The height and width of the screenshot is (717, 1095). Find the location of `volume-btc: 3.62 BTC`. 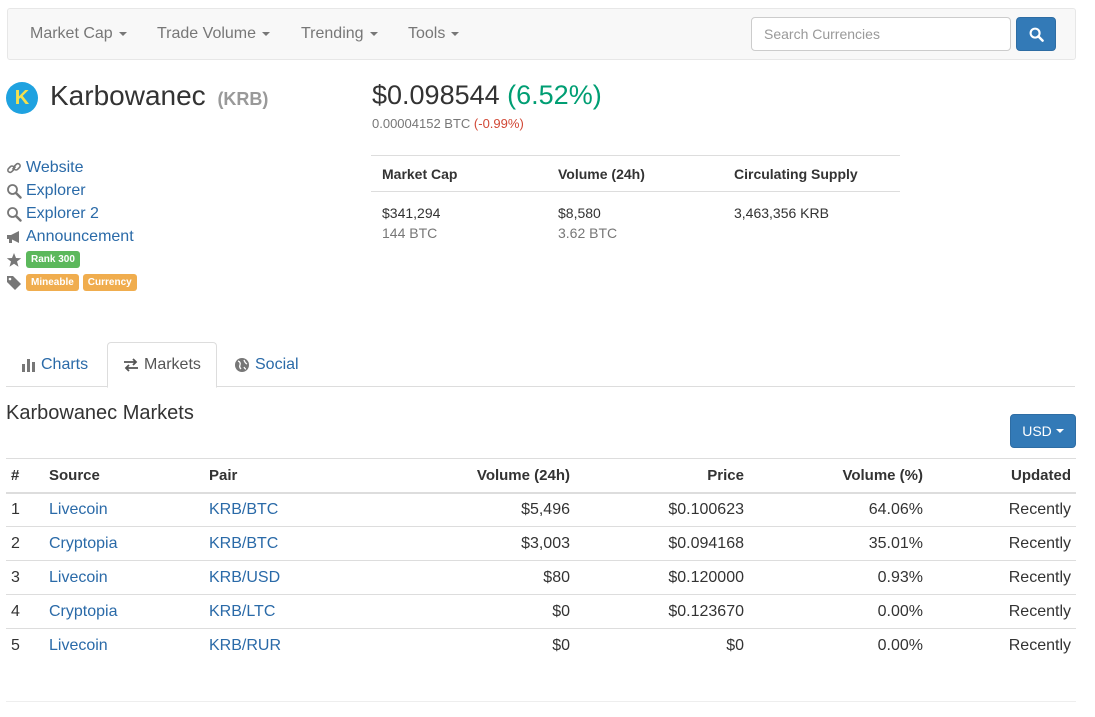

volume-btc: 3.62 BTC is located at coordinates (588, 233).